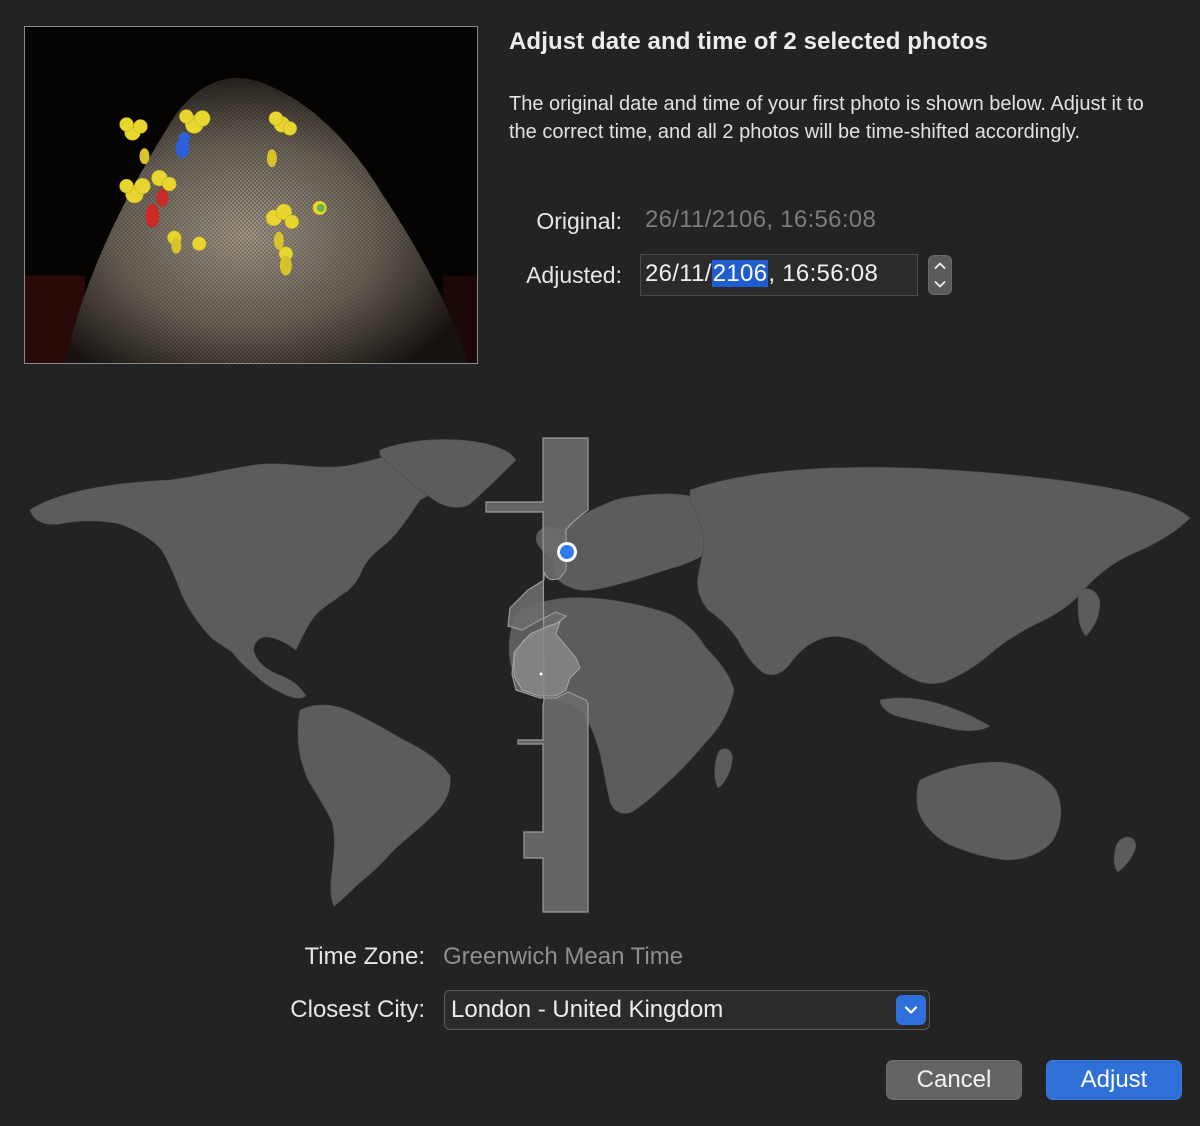 The height and width of the screenshot is (1126, 1200). What do you see at coordinates (250, 573) in the screenshot?
I see `north-america` at bounding box center [250, 573].